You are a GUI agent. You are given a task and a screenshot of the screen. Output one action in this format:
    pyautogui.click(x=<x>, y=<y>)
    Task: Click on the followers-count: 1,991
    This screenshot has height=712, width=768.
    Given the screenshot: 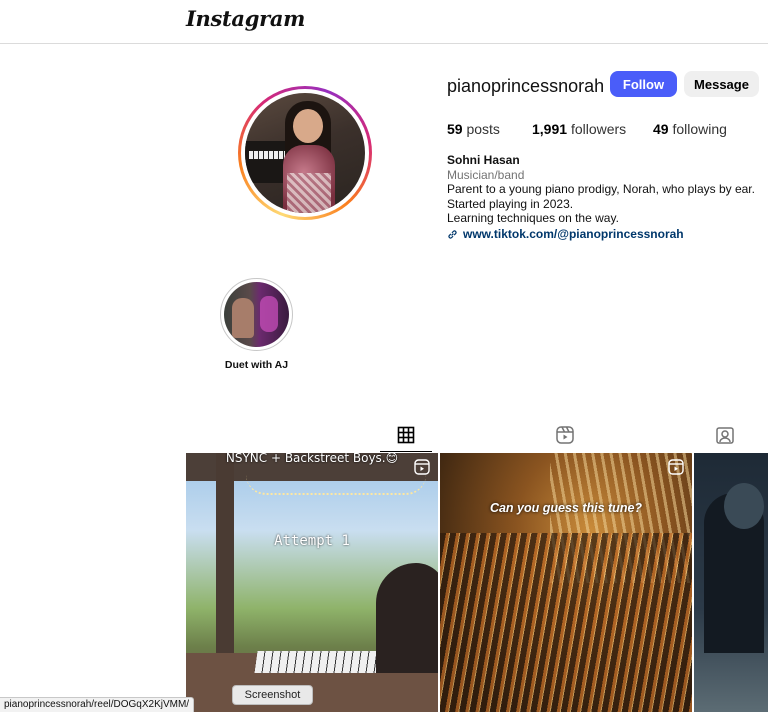 What is the action you would take?
    pyautogui.click(x=550, y=129)
    